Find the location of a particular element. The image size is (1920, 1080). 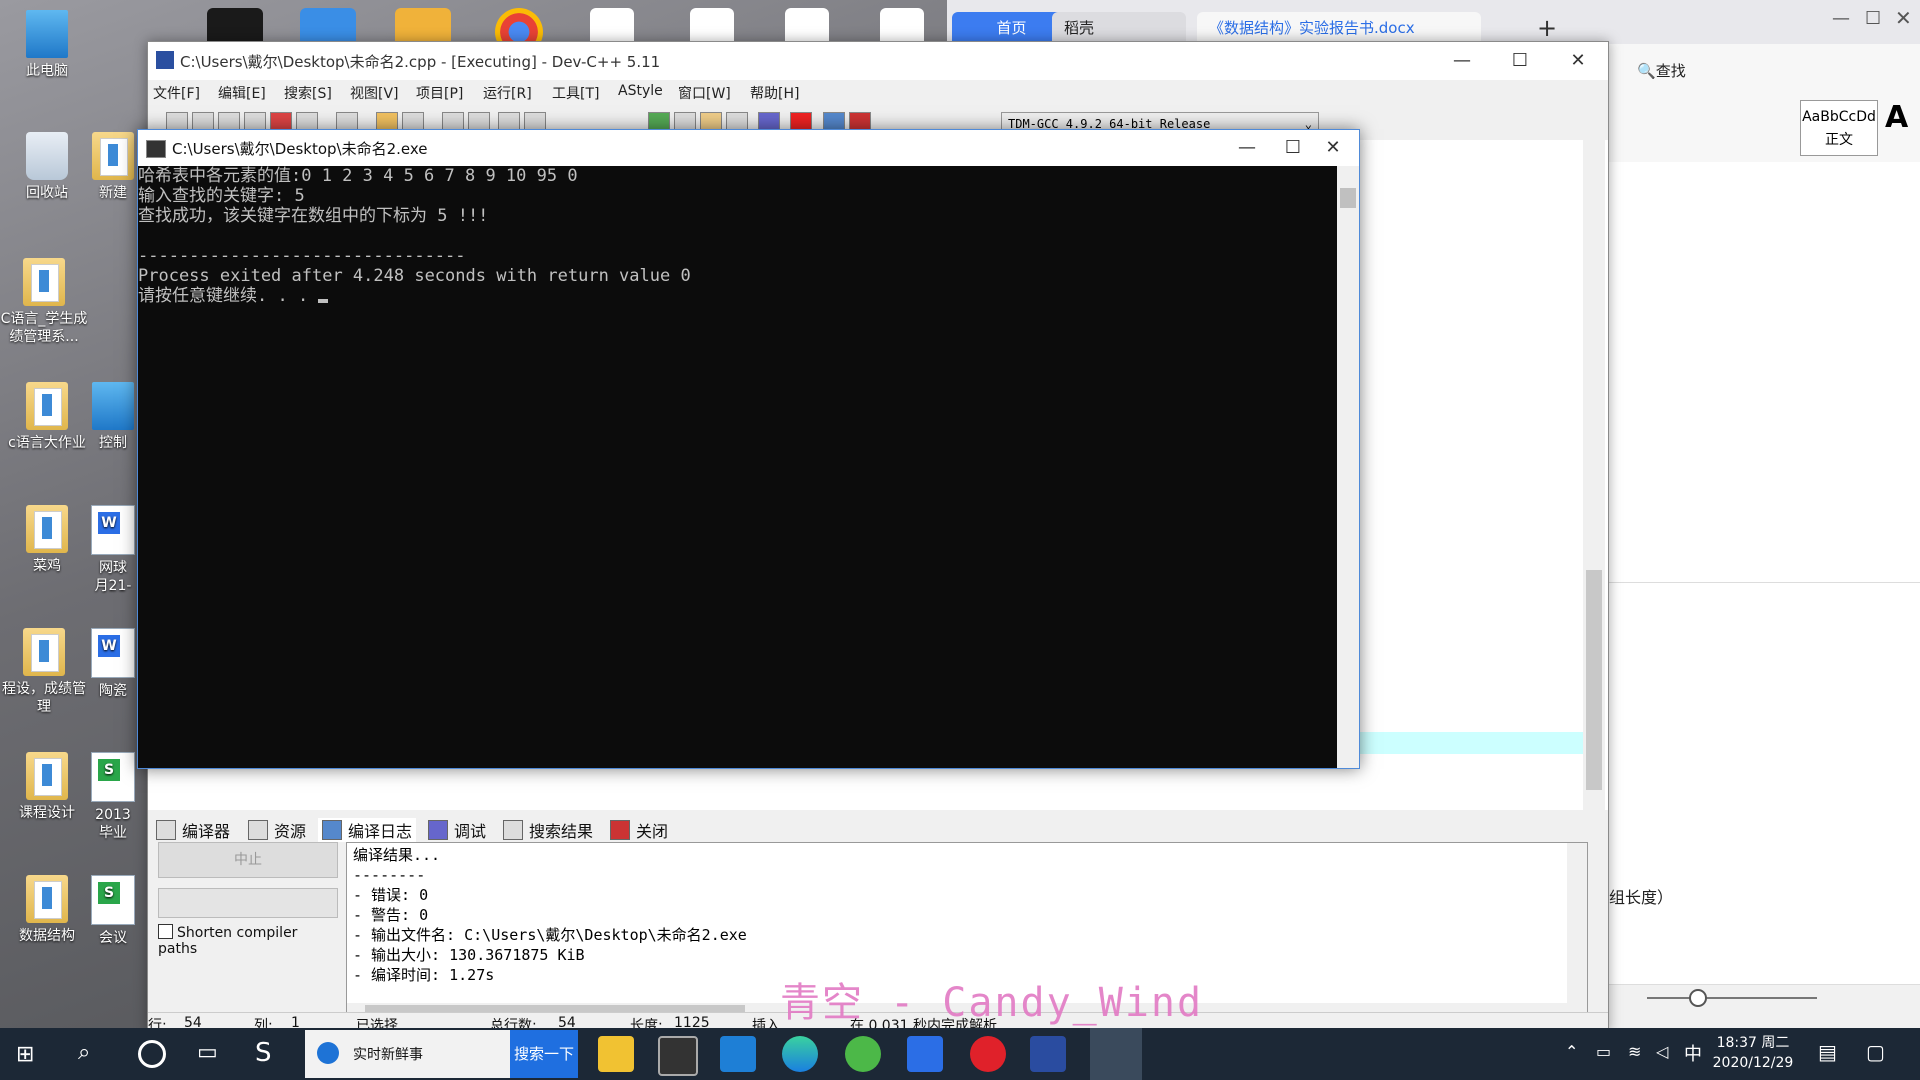

ime-indicator: 中 is located at coordinates (1693, 1053).